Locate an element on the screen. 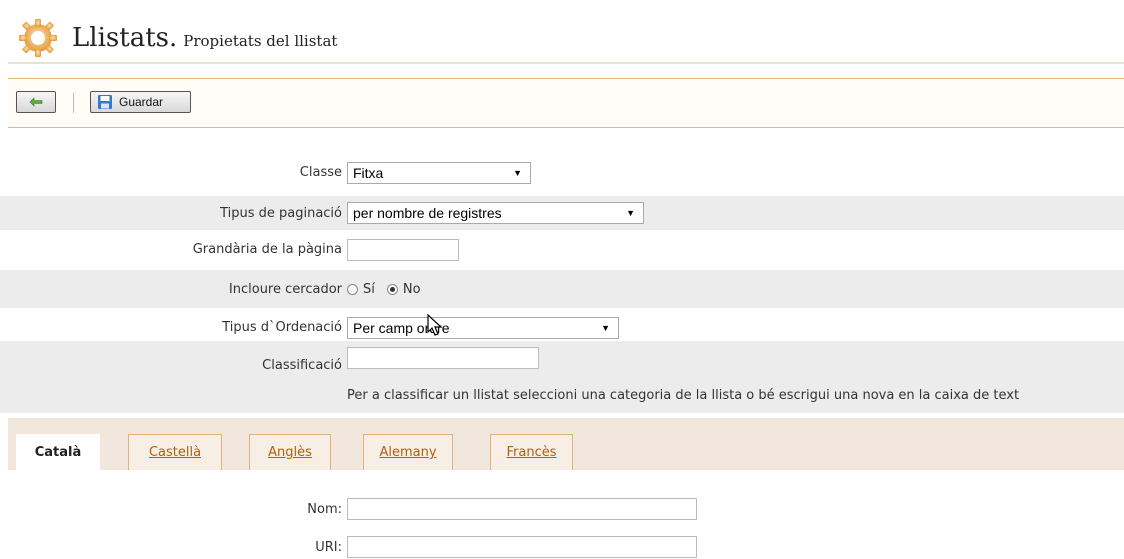 This screenshot has width=1124, height=559. row-uri: URI: is located at coordinates (562, 547).